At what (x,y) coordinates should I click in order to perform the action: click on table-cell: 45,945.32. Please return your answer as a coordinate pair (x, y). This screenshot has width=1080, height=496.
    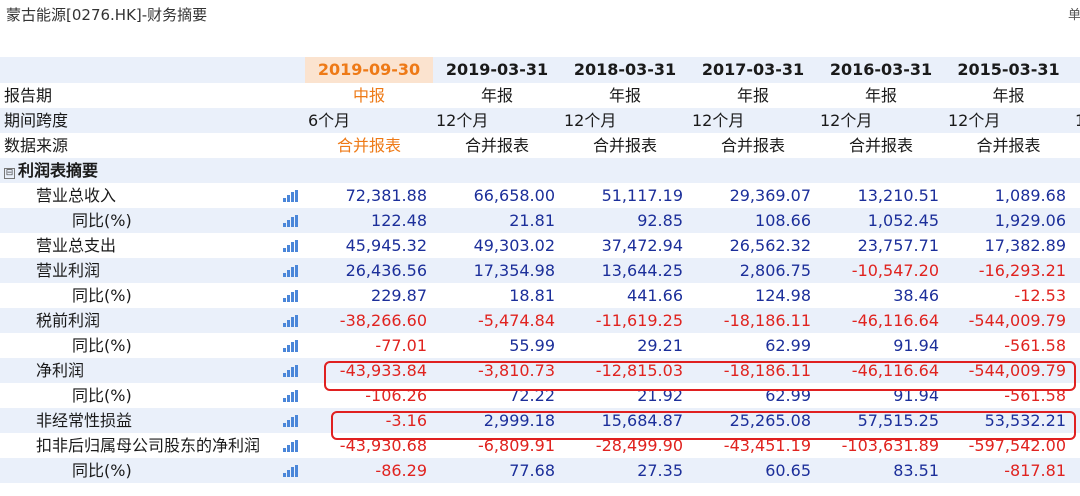
    Looking at the image, I should click on (386, 245).